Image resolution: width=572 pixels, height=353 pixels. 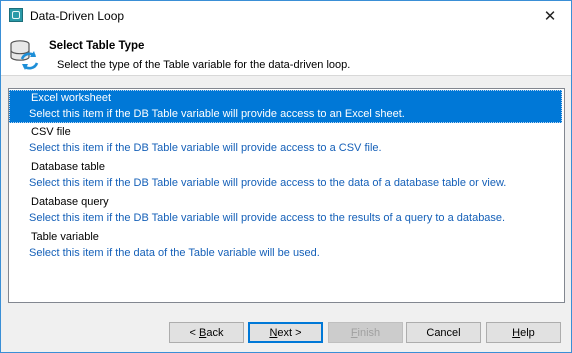 I want to click on next-button: Next >, so click(x=285, y=332).